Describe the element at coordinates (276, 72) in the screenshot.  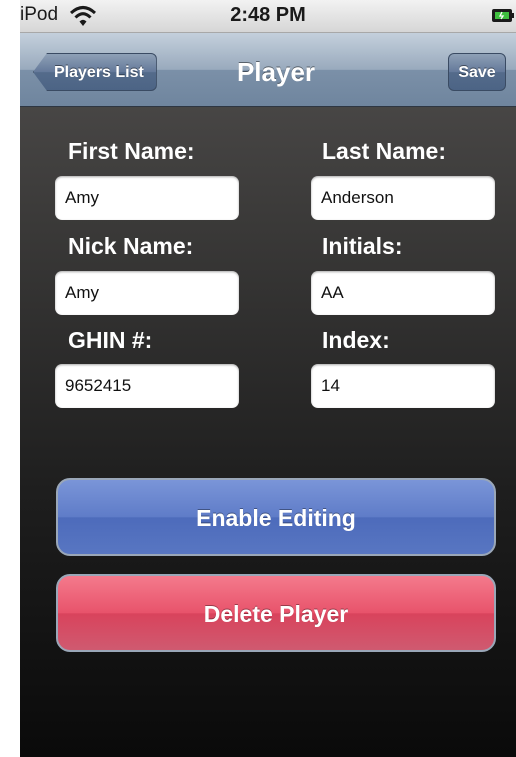
I see `page-title: Player` at that location.